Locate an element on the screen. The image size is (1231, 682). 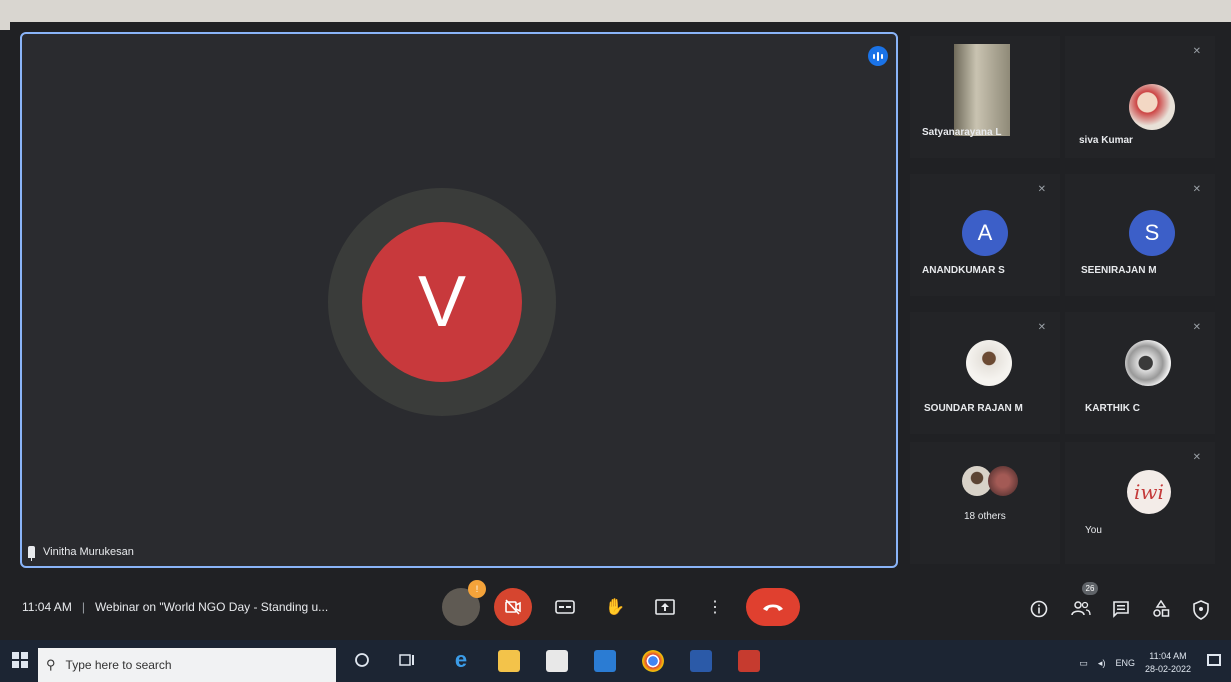
chrome-app-icon is located at coordinates (653, 661).